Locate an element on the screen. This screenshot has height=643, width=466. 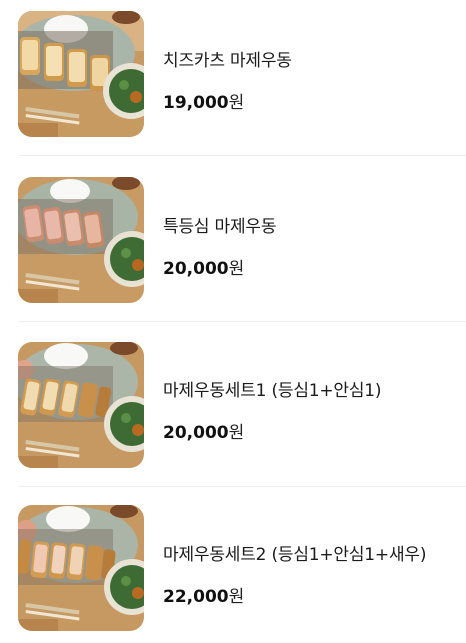
menu-item-name: 특등심 마제우동 is located at coordinates (220, 227).